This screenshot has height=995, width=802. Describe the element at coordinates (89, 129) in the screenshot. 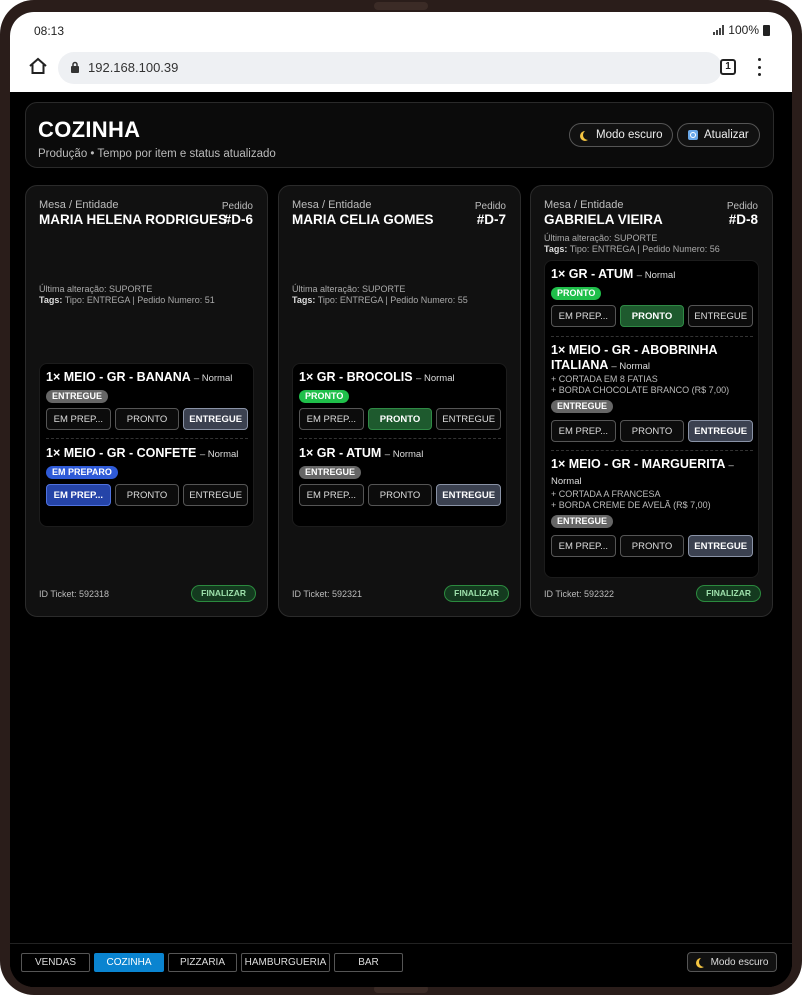

I see `page-title: COZINHA` at that location.